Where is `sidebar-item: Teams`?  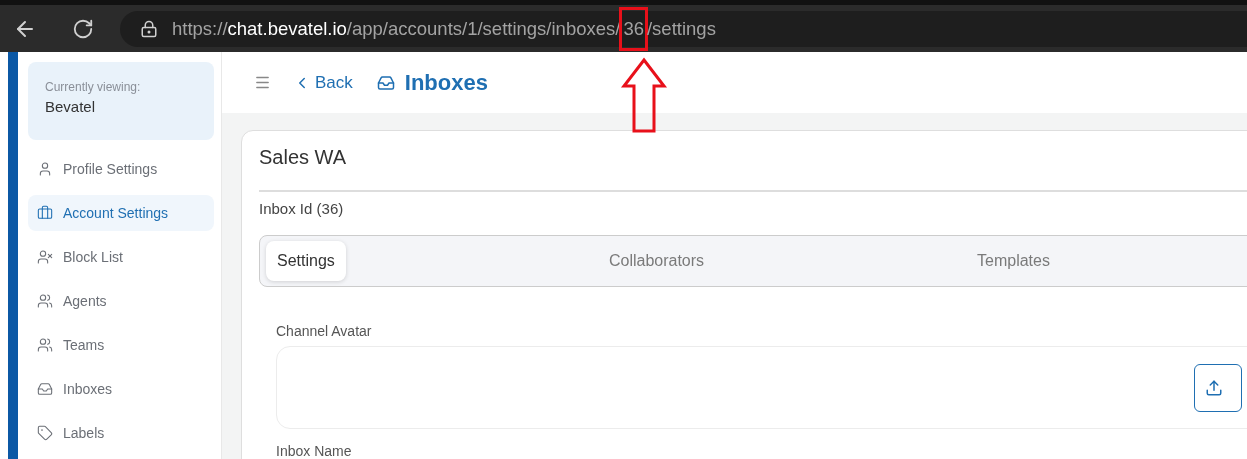 sidebar-item: Teams is located at coordinates (121, 344).